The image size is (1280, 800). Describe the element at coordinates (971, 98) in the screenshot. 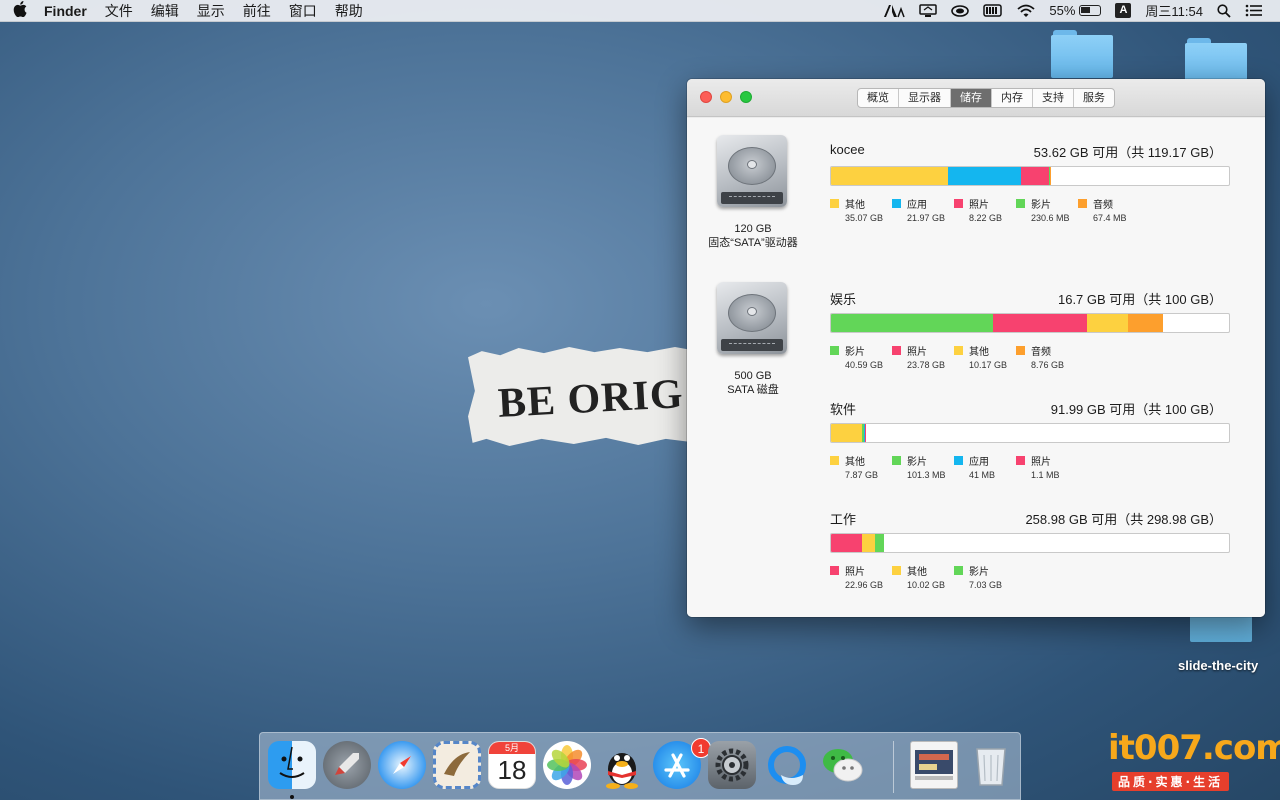

I see `tab-storage: 储存` at that location.